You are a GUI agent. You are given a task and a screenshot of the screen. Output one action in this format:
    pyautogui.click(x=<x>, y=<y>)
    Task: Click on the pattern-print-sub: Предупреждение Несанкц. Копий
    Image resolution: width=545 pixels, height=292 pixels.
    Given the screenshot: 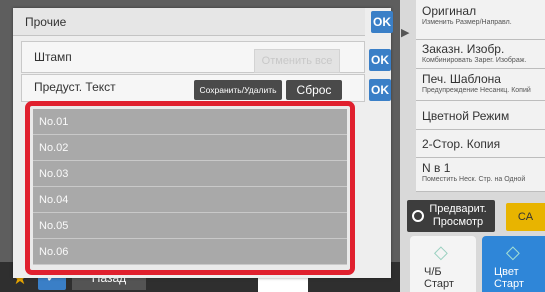 What is the action you would take?
    pyautogui.click(x=476, y=90)
    